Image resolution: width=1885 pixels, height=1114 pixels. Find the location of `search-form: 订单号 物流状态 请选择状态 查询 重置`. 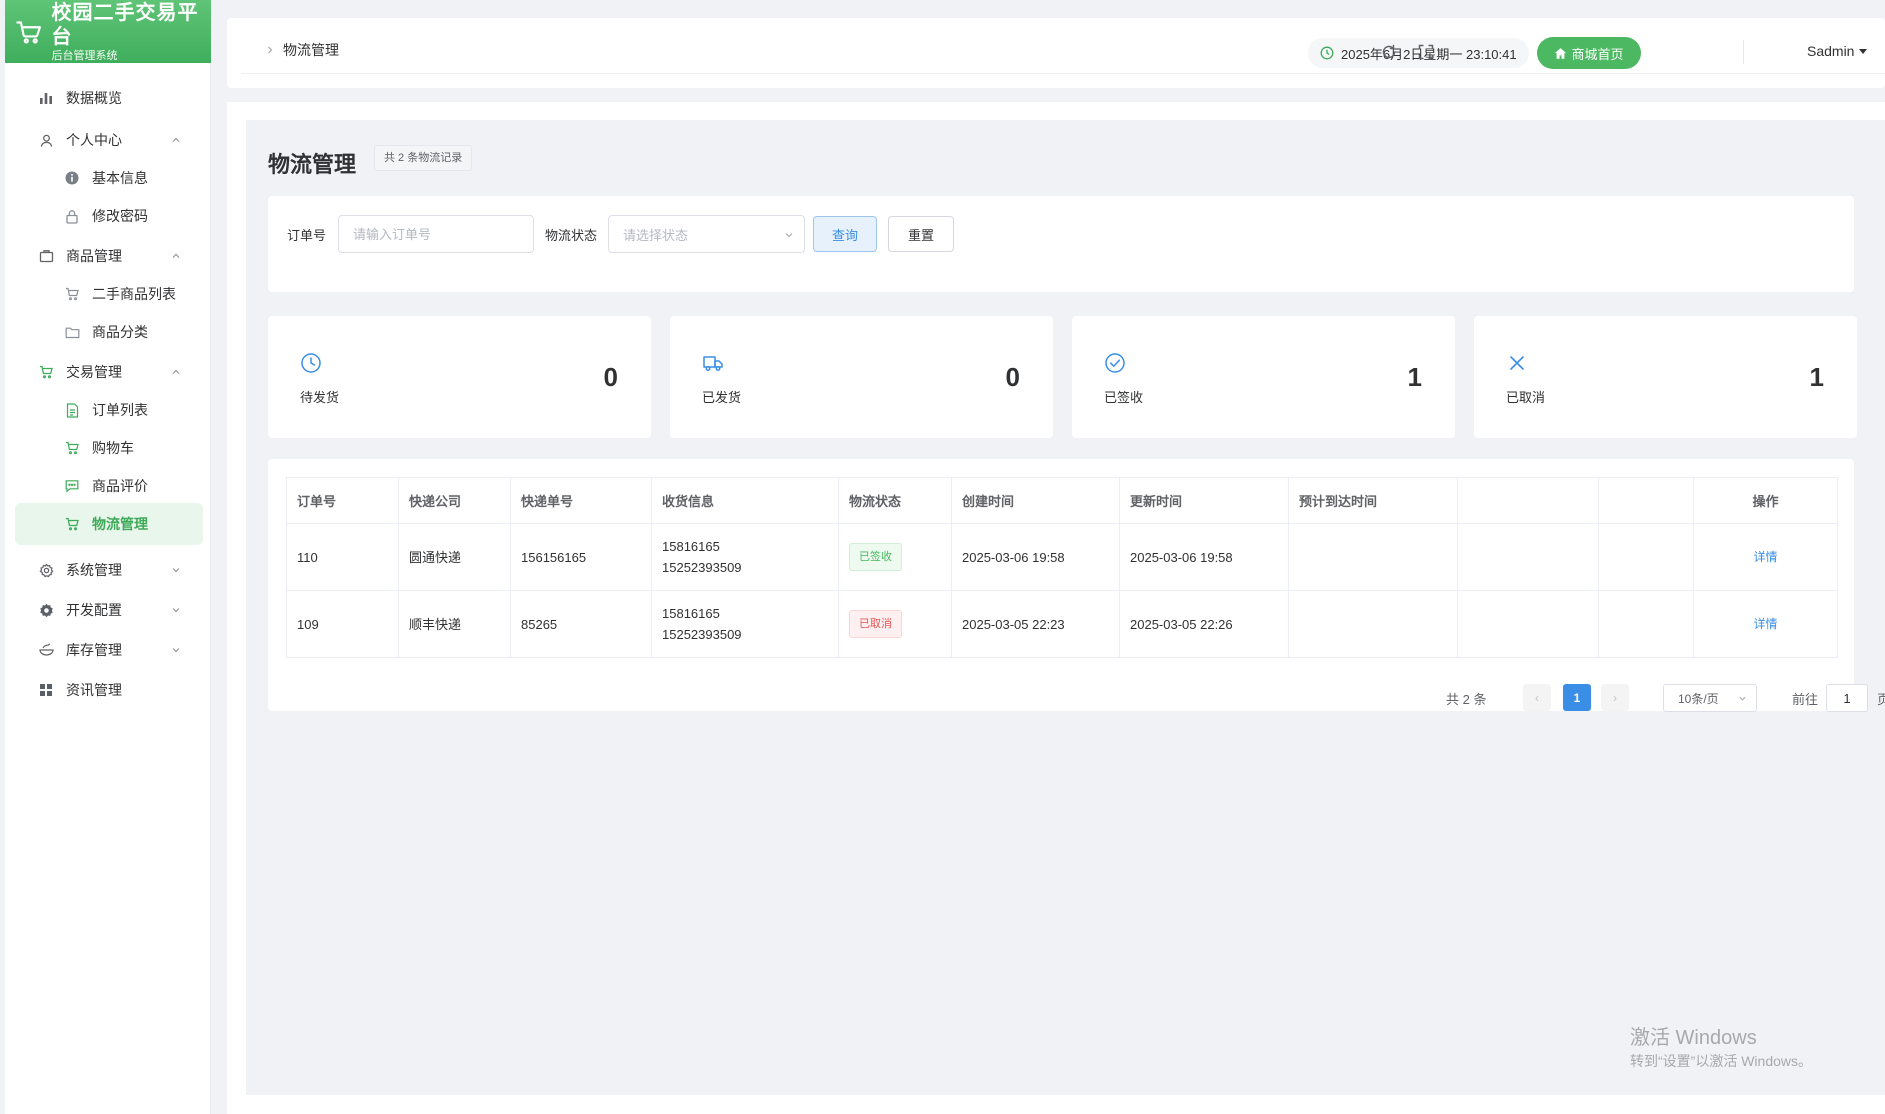

search-form: 订单号 物流状态 请选择状态 查询 重置 is located at coordinates (1061, 244).